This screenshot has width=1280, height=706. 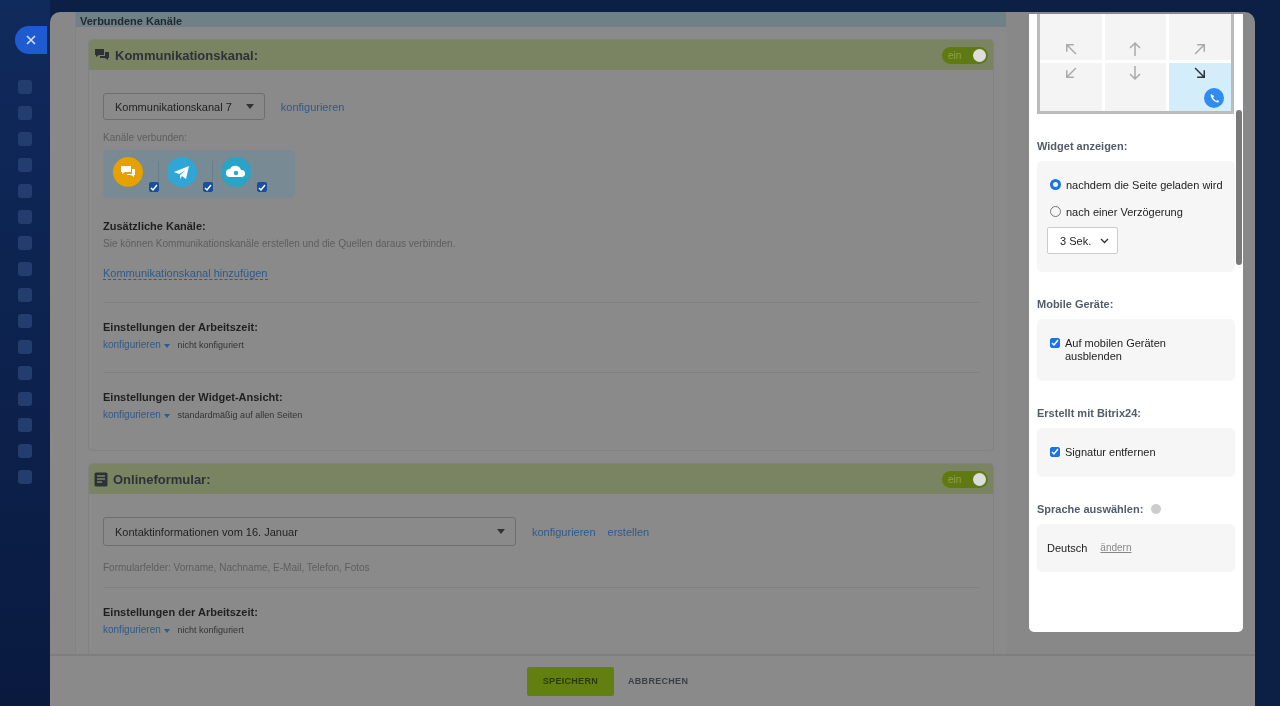 What do you see at coordinates (236, 172) in the screenshot?
I see `cloud-icon` at bounding box center [236, 172].